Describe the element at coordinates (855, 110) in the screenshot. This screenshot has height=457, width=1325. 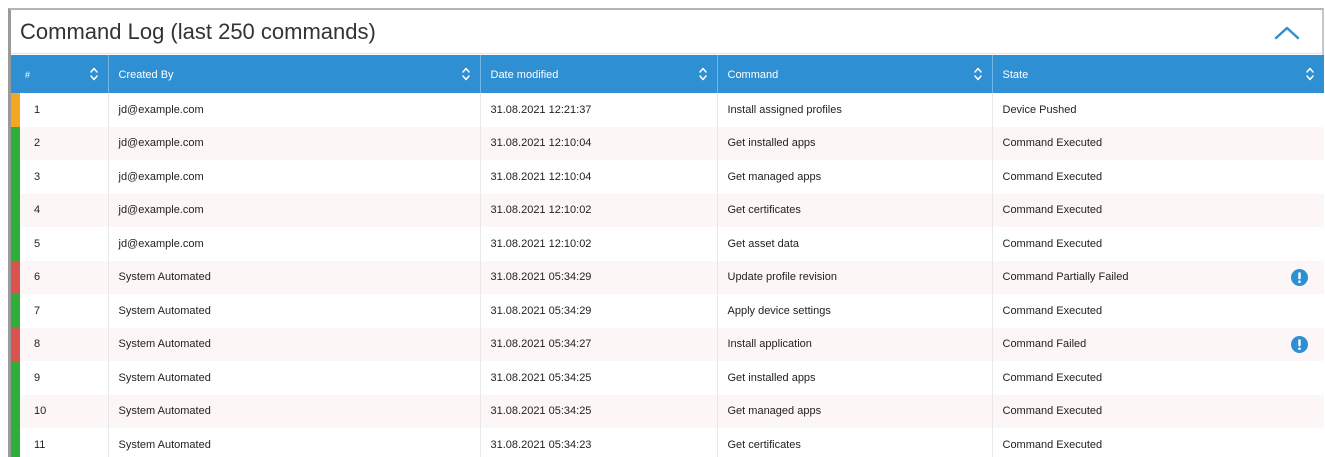
I see `cell-command: Install assigned profiles` at that location.